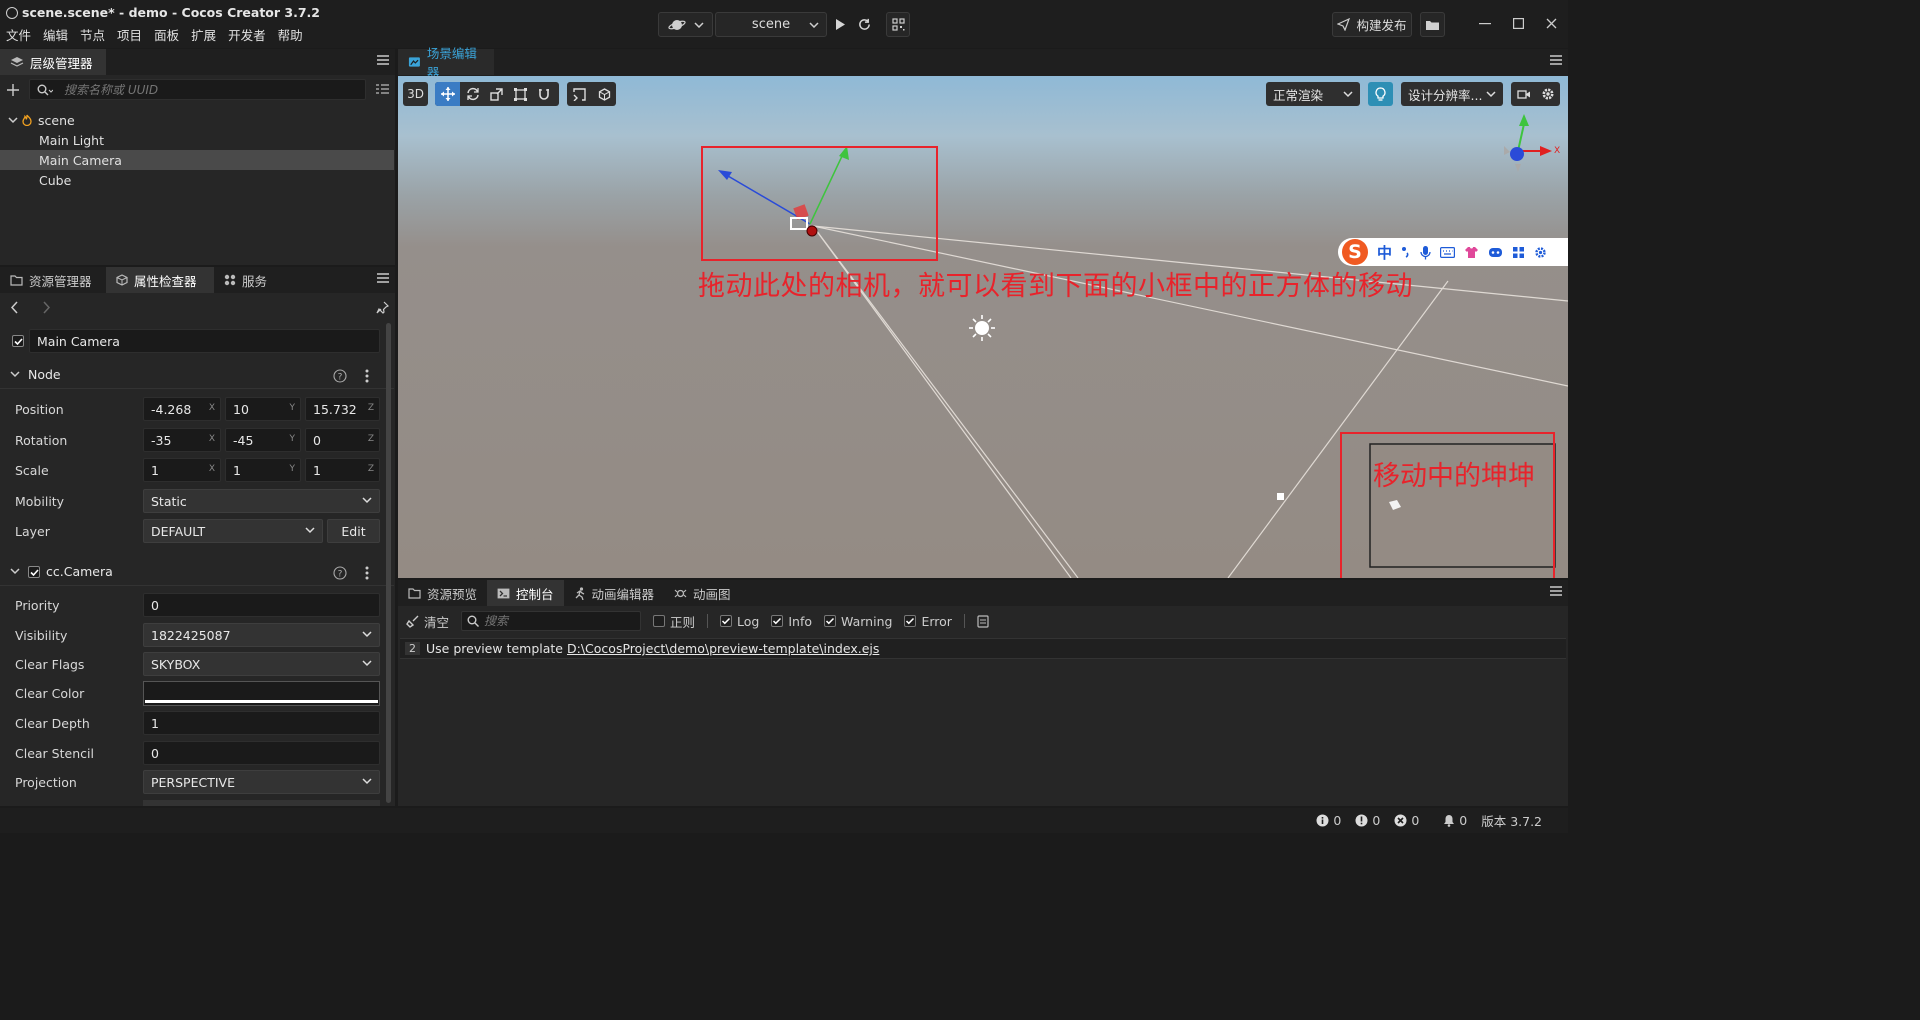 The height and width of the screenshot is (1020, 1920). Describe the element at coordinates (559, 621) in the screenshot. I see `console-search-input` at that location.